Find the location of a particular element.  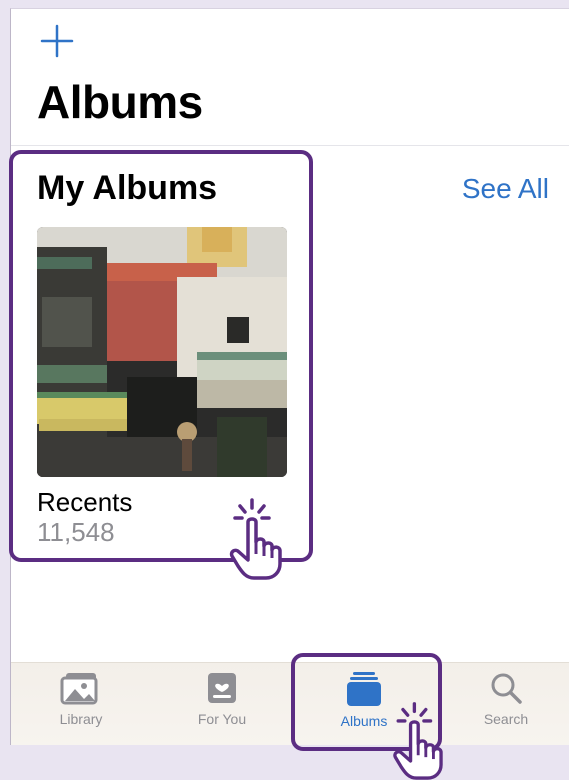

page-title: Albums is located at coordinates (120, 102).